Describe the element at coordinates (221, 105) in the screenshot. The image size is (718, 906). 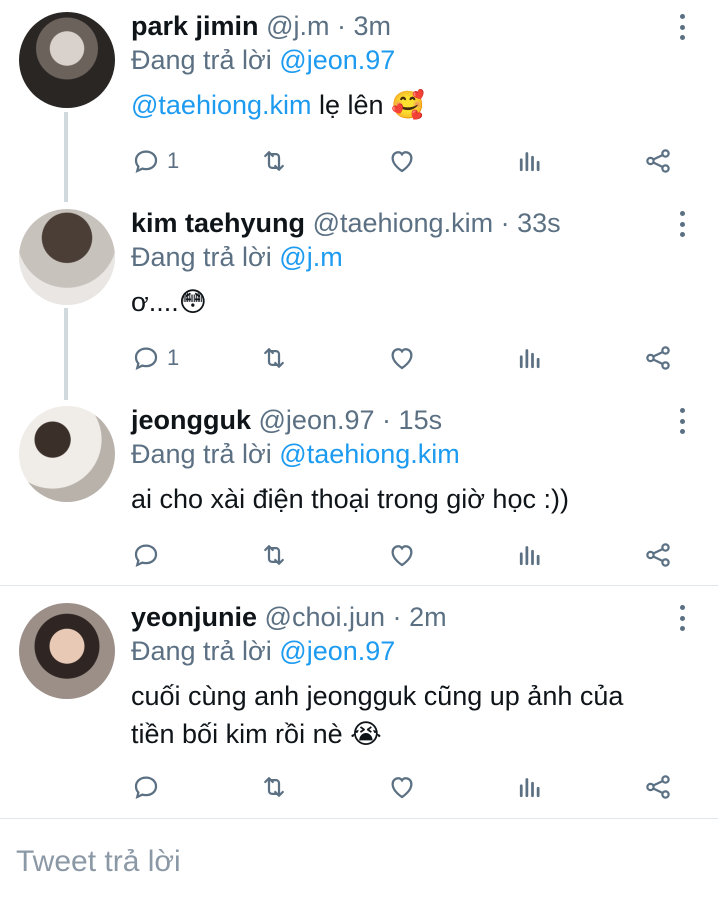
I see `body-mention: @taehiong.kim` at that location.